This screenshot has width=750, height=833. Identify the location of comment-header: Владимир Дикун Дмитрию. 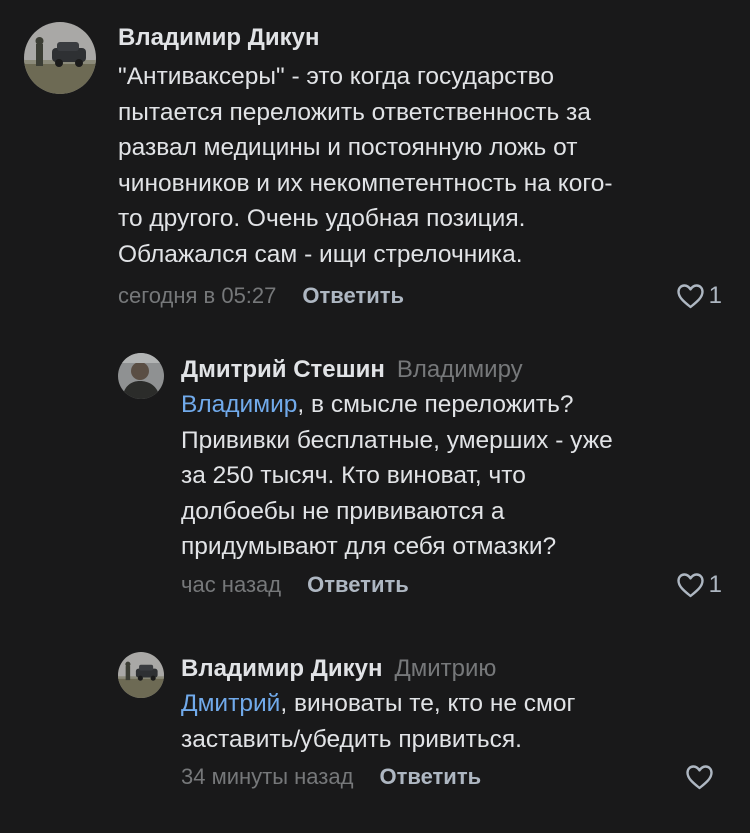
(451, 669).